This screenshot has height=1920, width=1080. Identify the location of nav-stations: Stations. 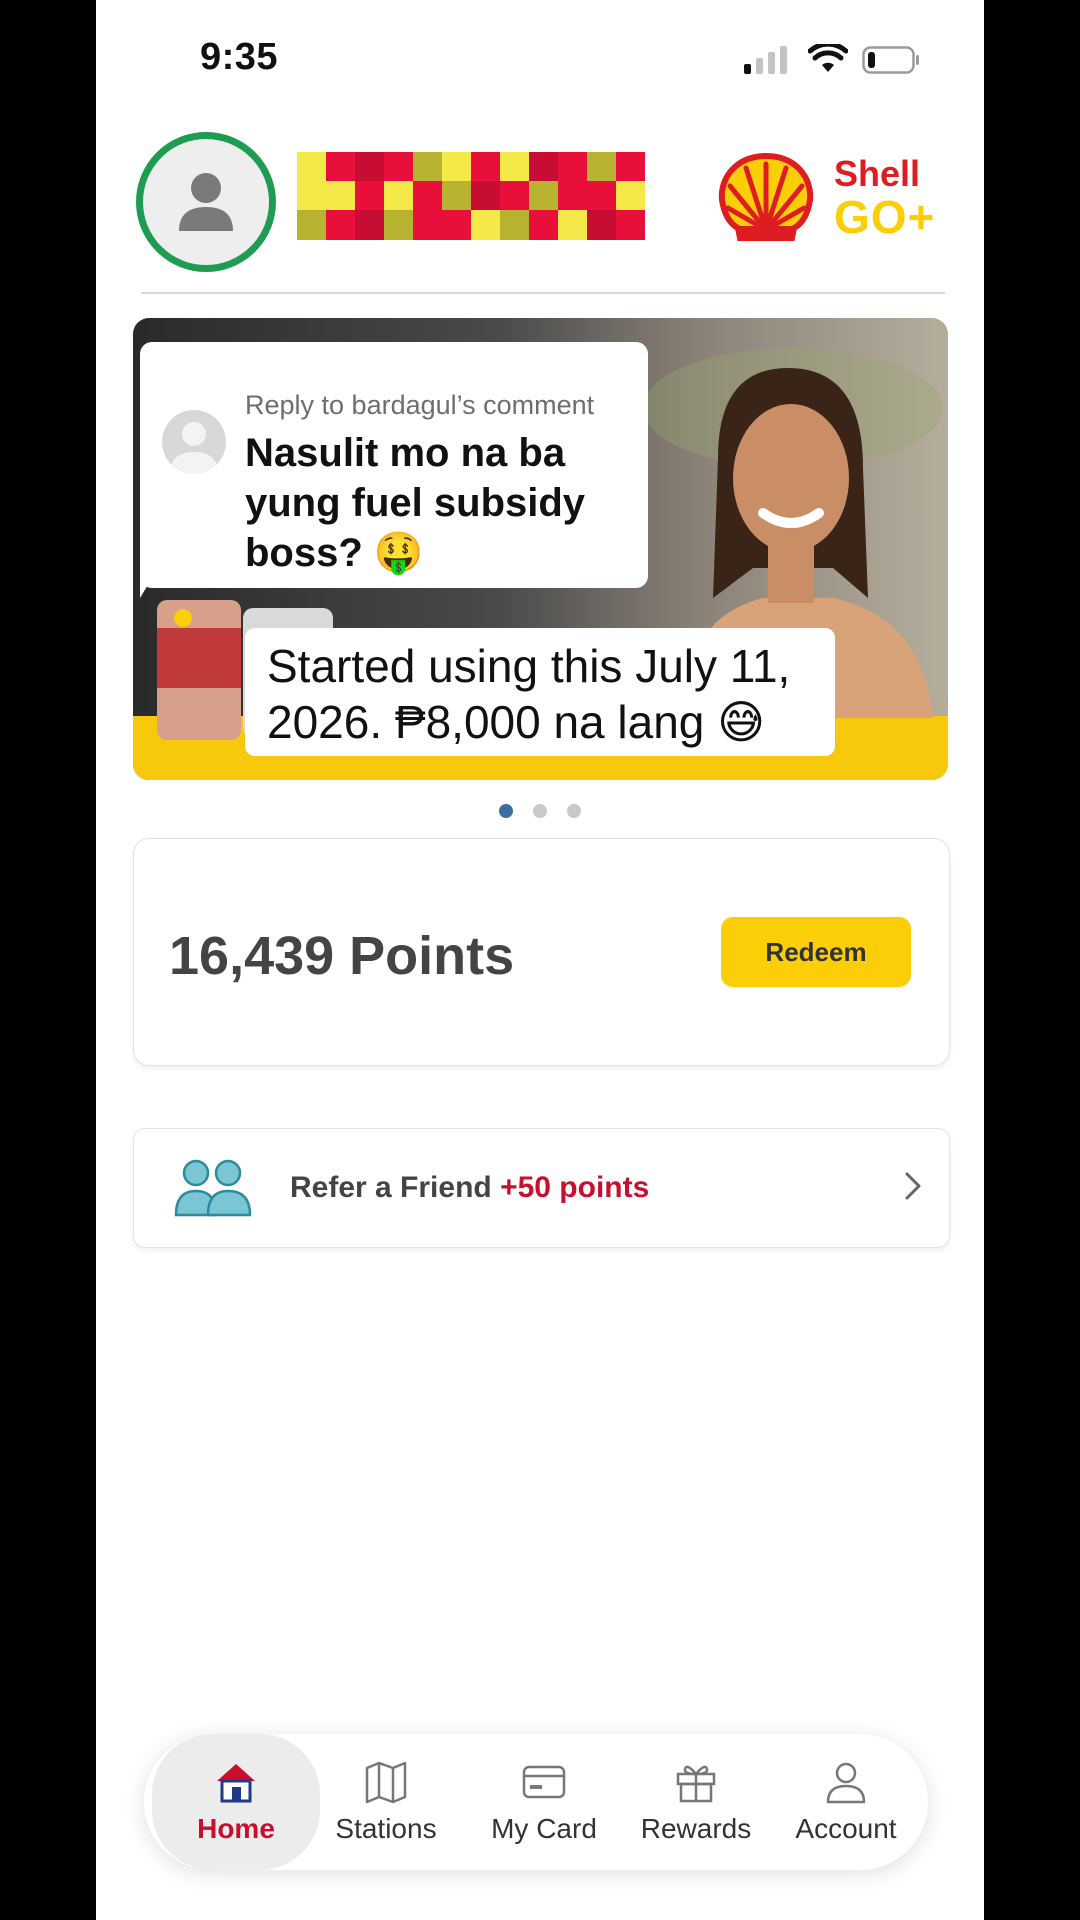
(386, 1802).